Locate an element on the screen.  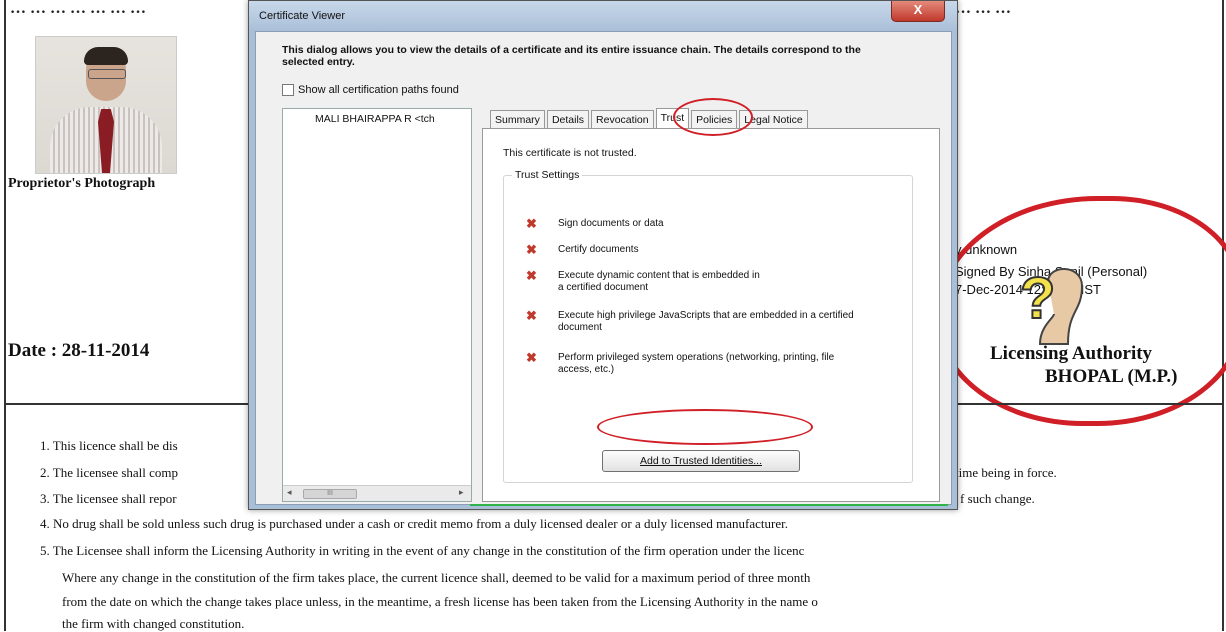
permission-sign: ✖ Sign documents or data is located at coordinates (712, 223).